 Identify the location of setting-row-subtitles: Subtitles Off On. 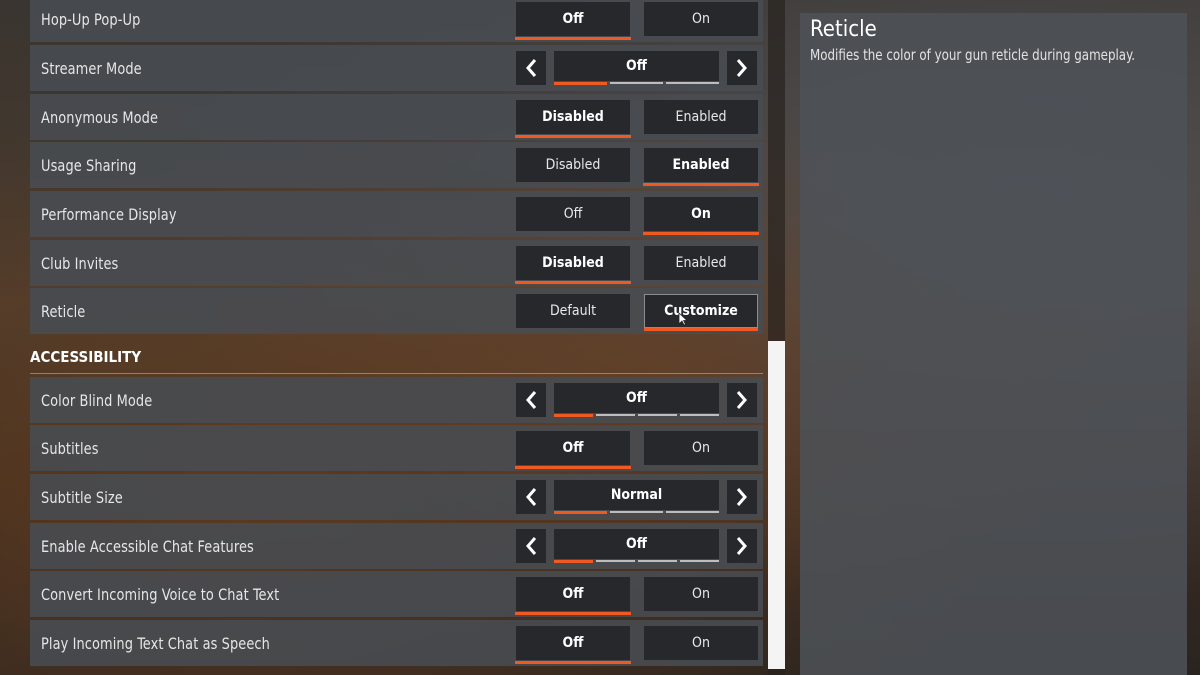
(396, 448).